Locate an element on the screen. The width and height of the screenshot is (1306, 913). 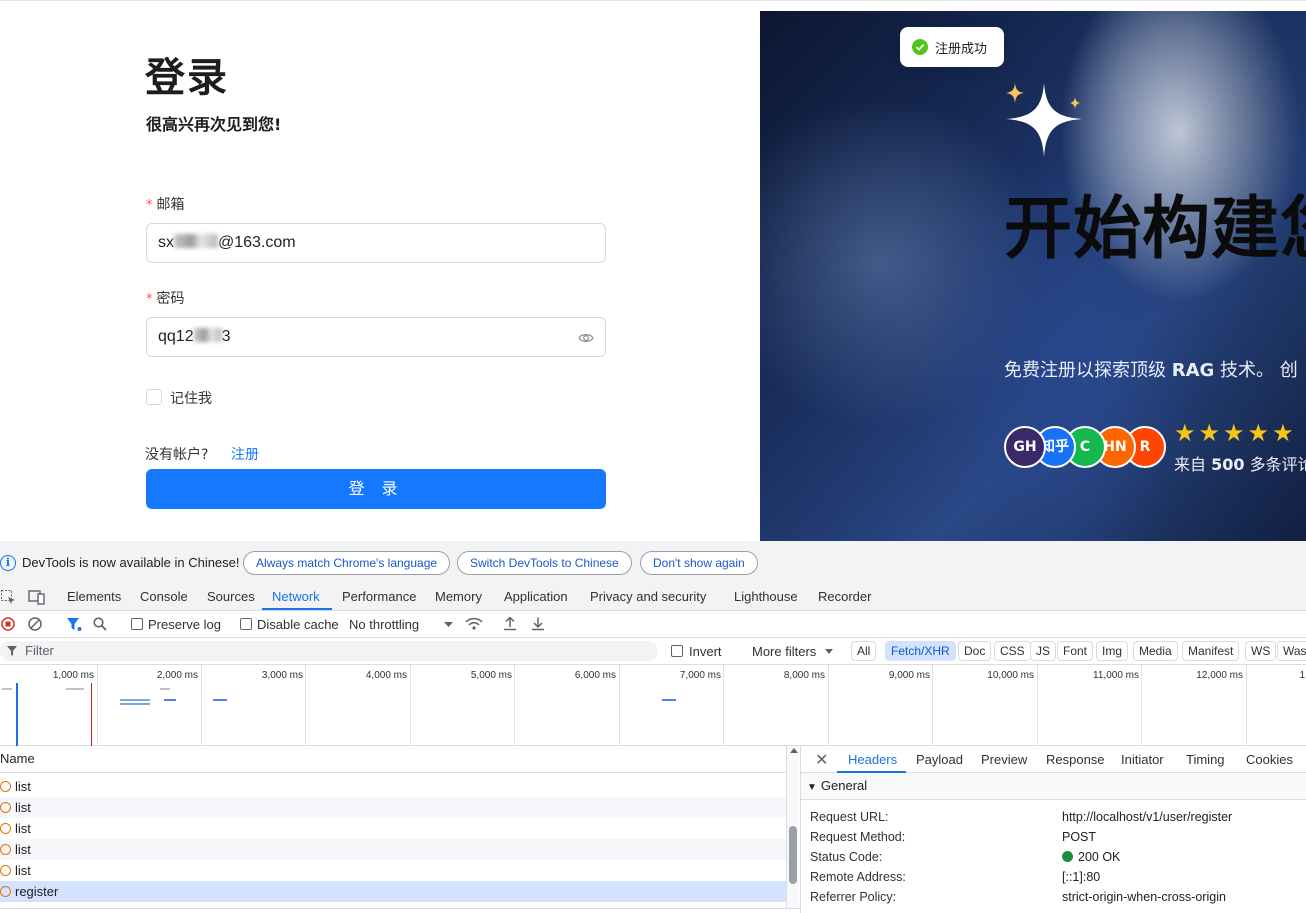
tab-sources: Sources is located at coordinates (231, 596).